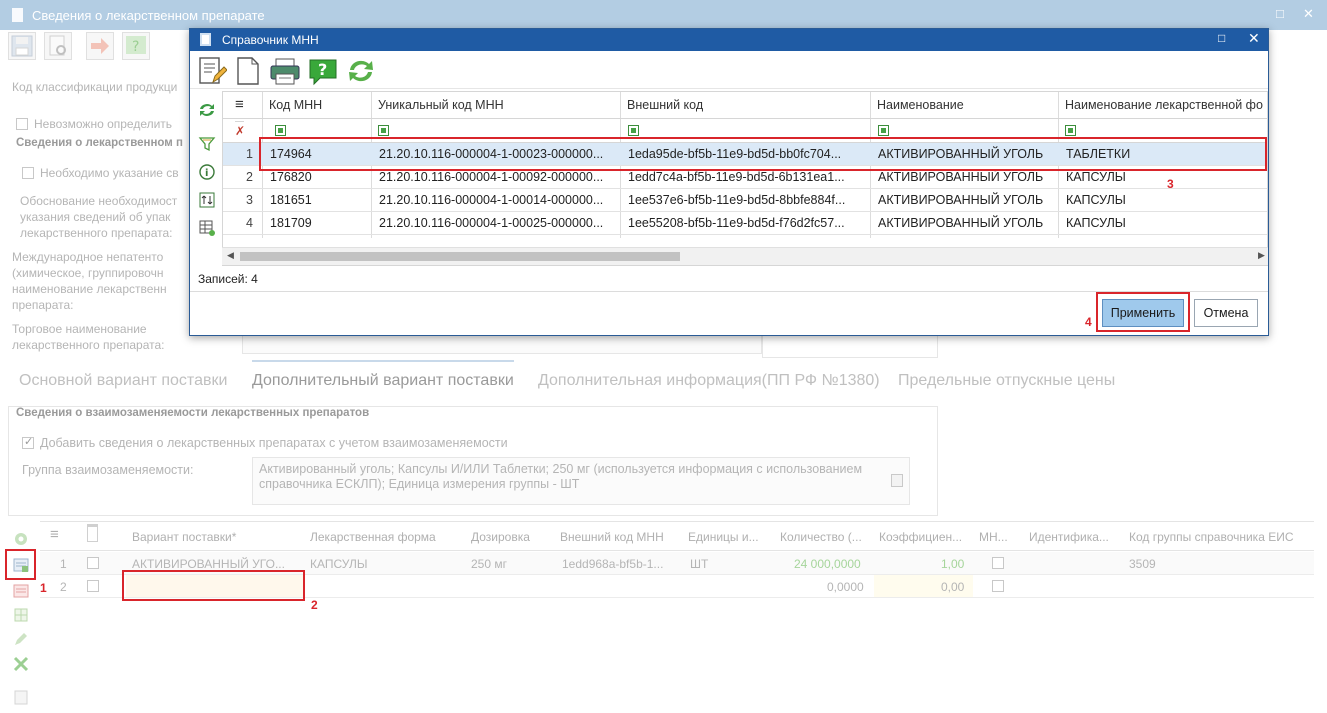  Describe the element at coordinates (1164, 111) in the screenshot. I see `header-form-name: Наименование лекарственной фо` at that location.